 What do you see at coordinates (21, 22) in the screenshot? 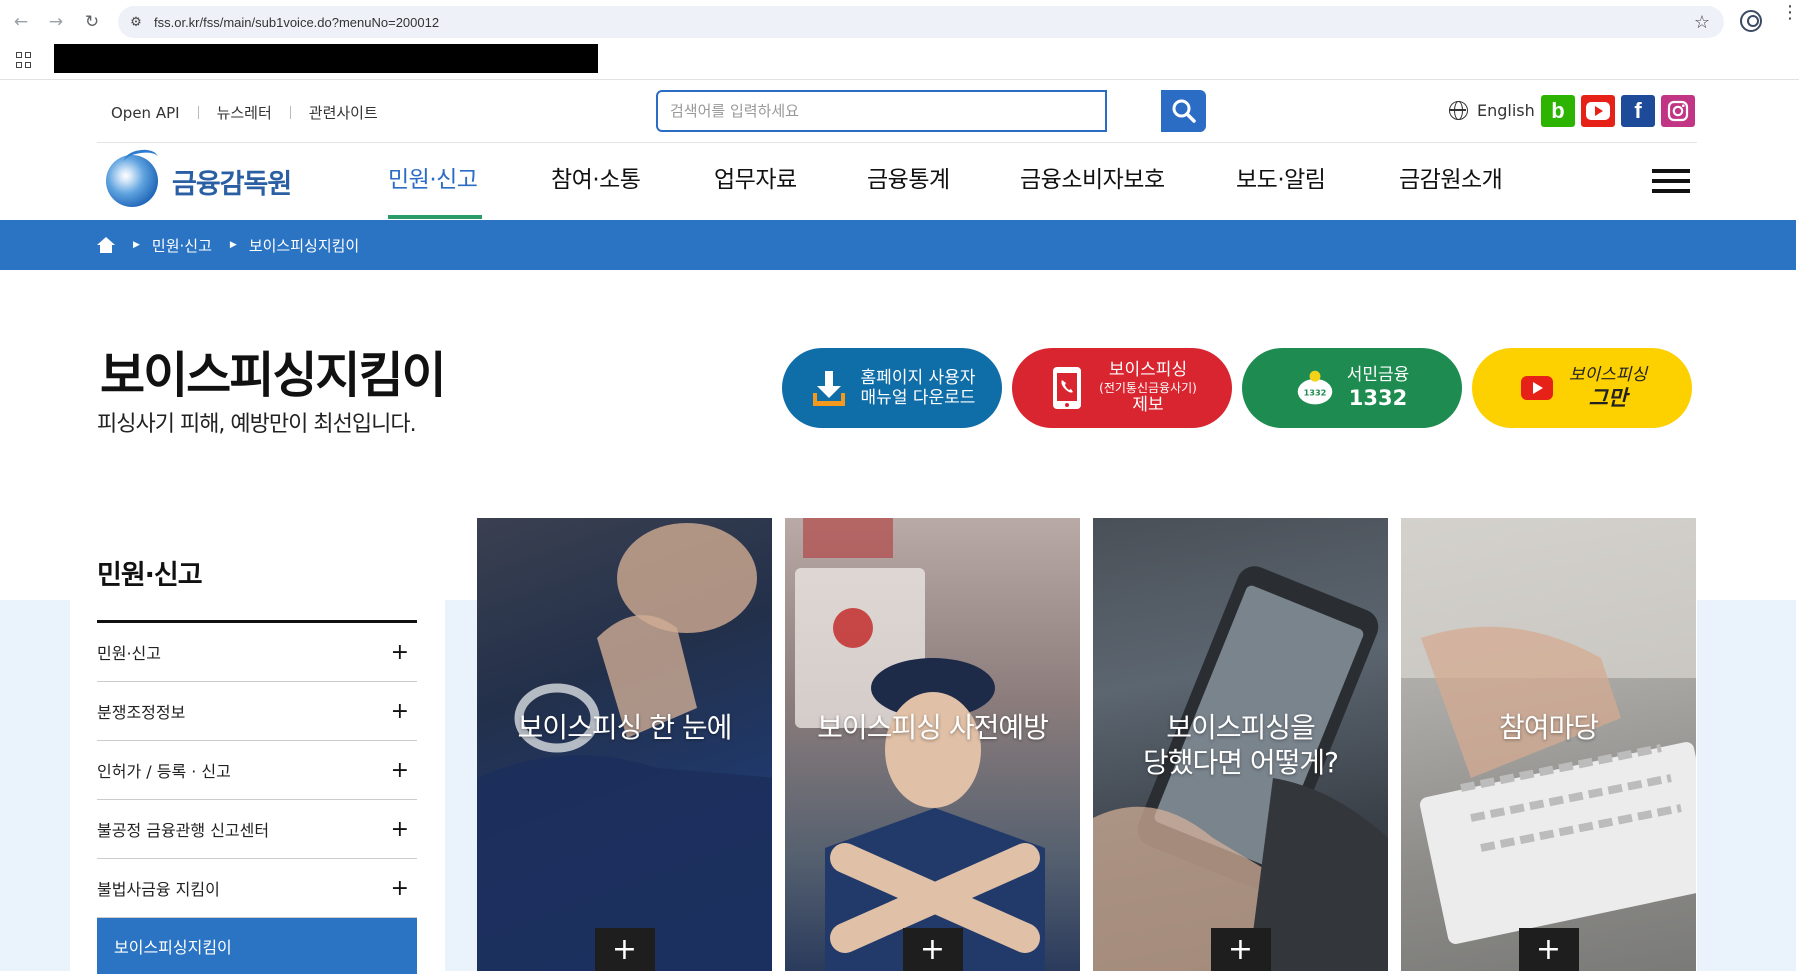
I see `back-arrow-icon: ←` at bounding box center [21, 22].